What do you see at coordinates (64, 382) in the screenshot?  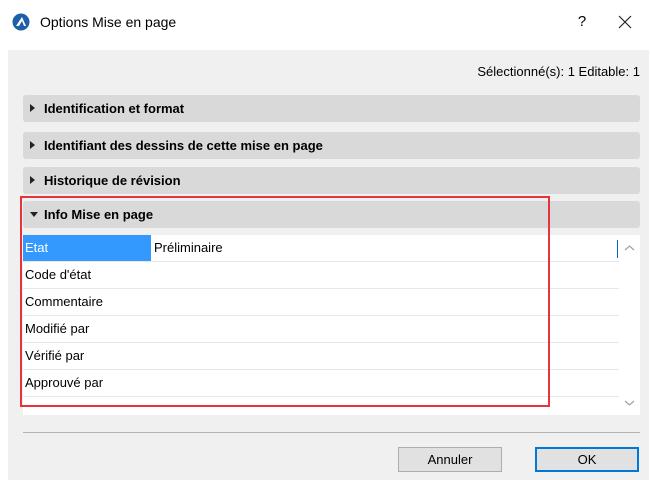 I see `field-label: Approuvé par` at bounding box center [64, 382].